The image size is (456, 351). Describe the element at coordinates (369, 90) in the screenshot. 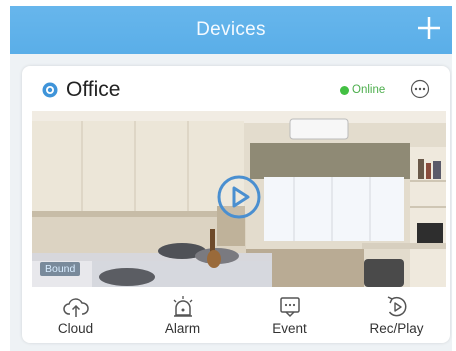

I see `status-text: Online` at that location.